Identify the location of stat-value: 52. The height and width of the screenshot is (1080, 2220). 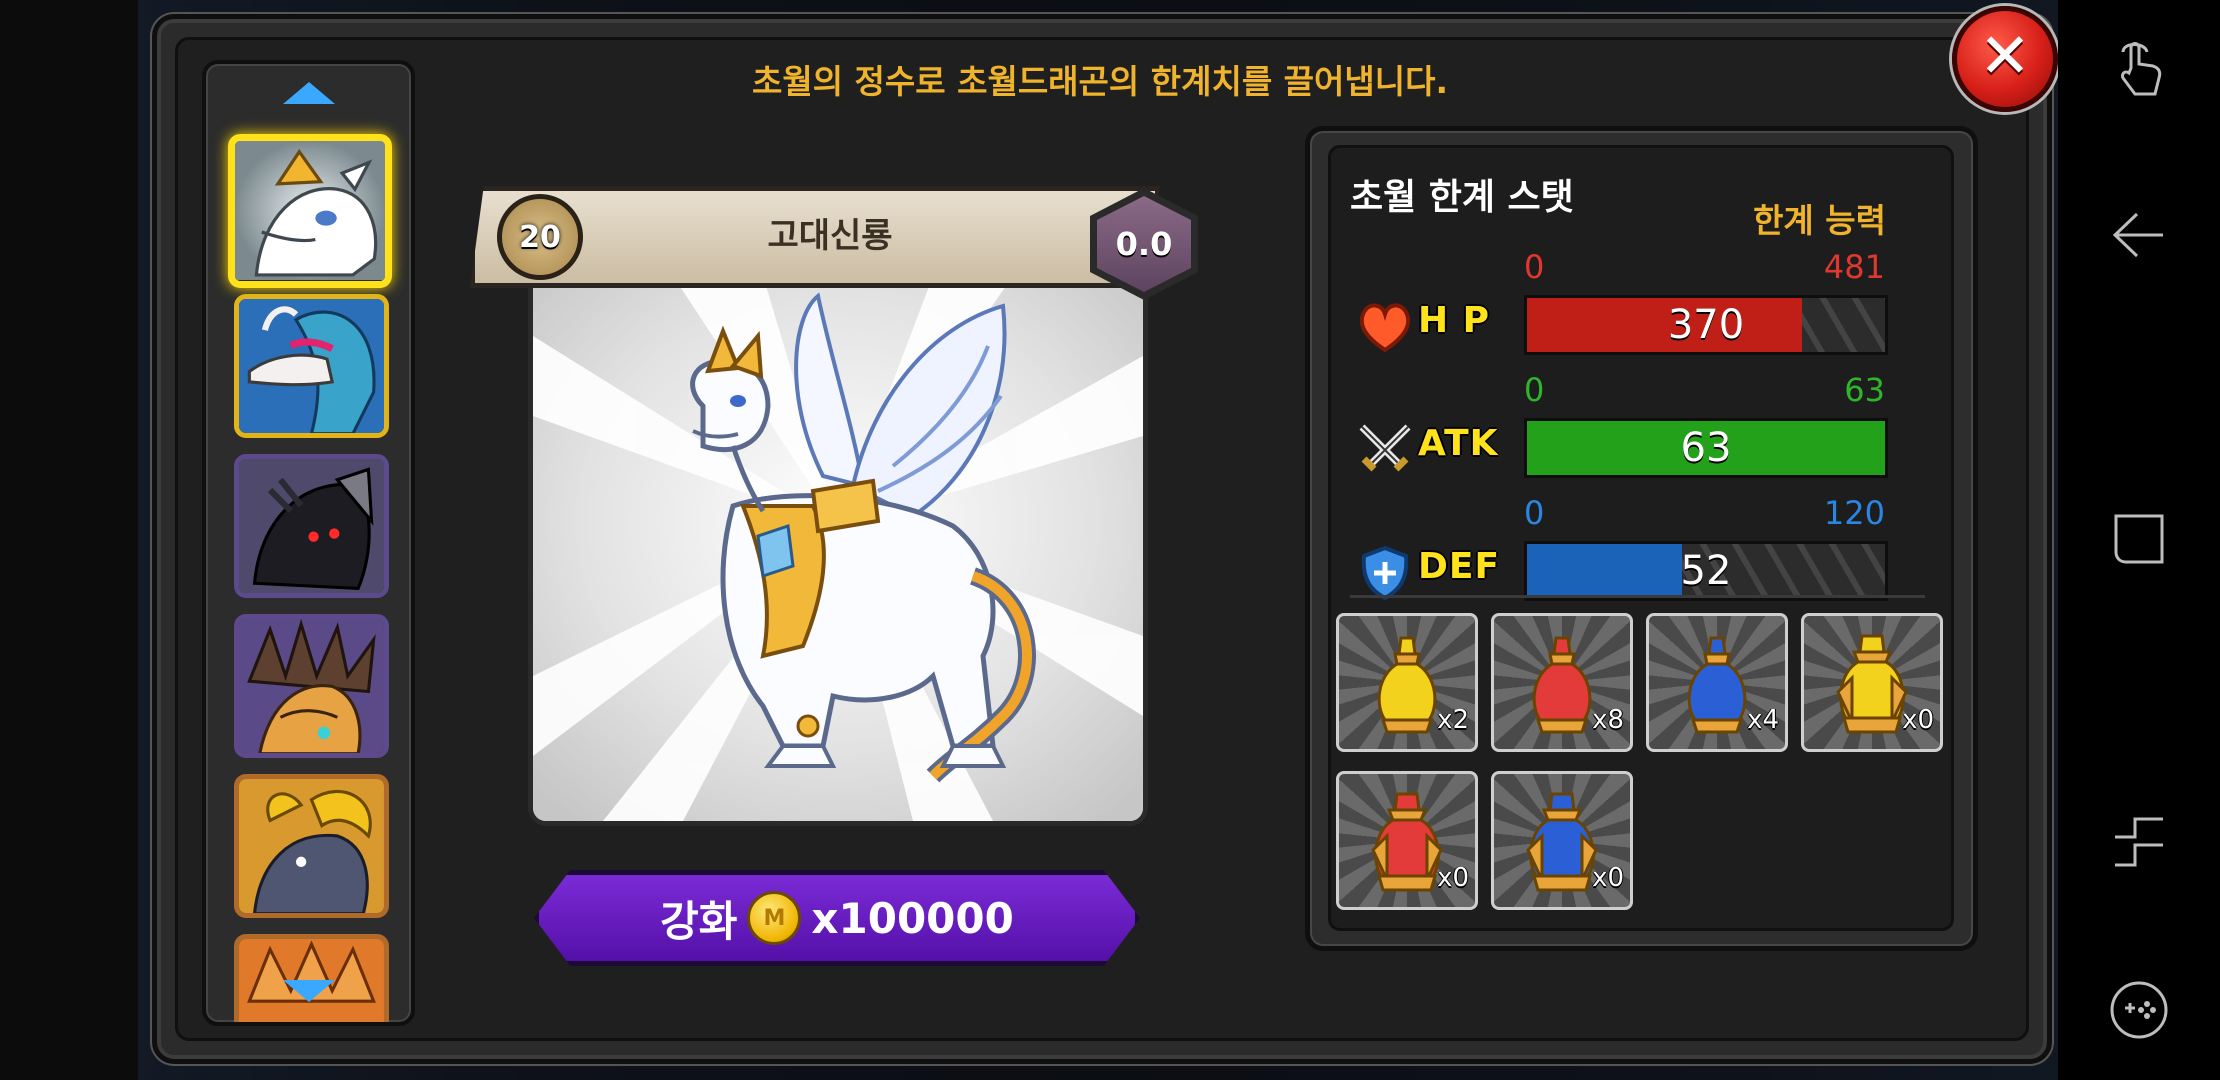
(1706, 571).